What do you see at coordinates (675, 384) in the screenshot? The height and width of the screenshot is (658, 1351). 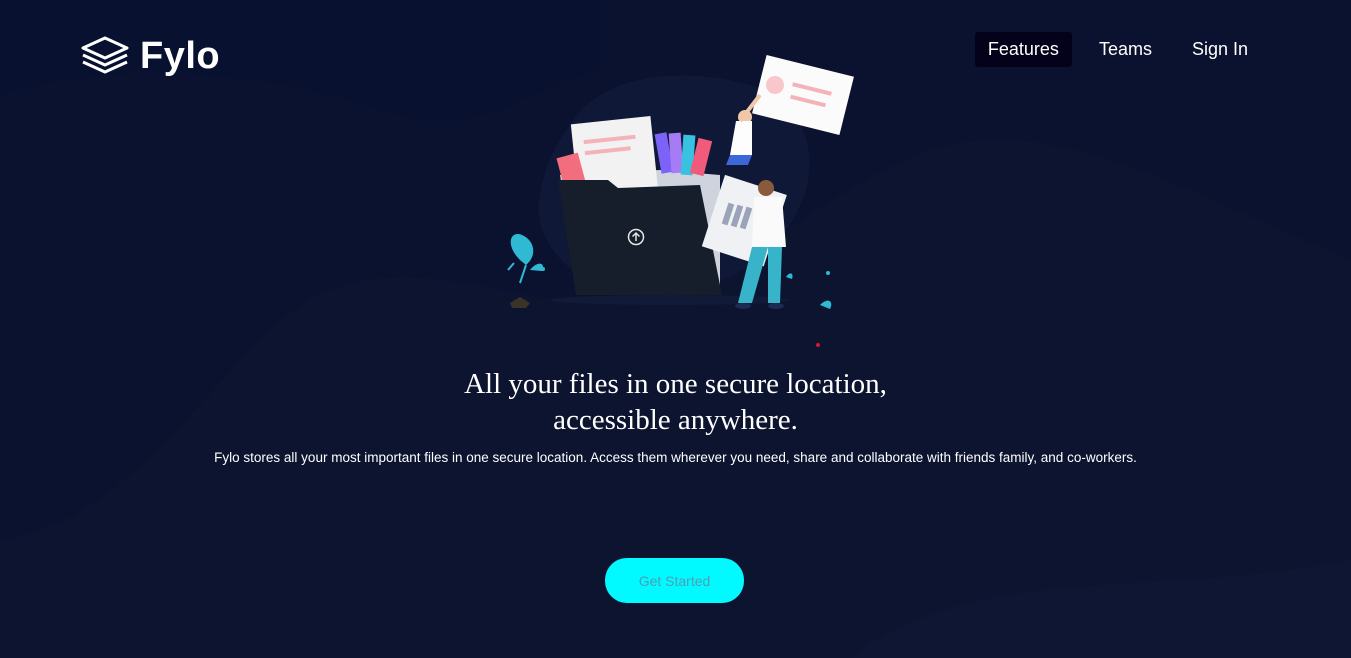 I see `hero-headline-line1: All your files in one secure location,` at bounding box center [675, 384].